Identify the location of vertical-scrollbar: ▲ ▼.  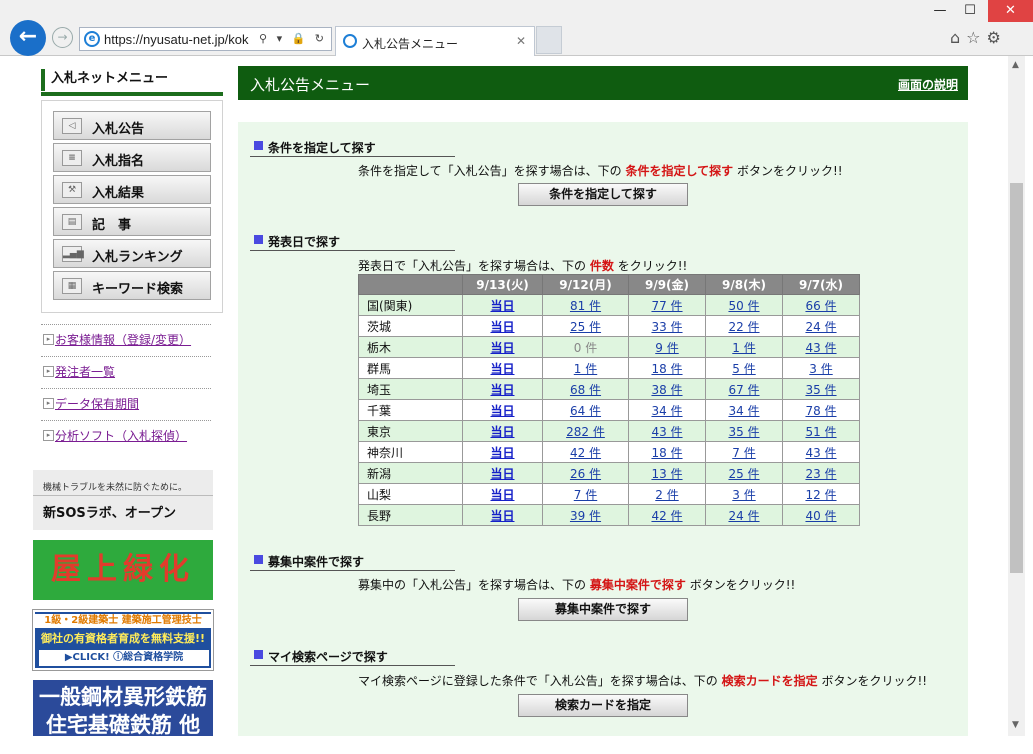
(1016, 396).